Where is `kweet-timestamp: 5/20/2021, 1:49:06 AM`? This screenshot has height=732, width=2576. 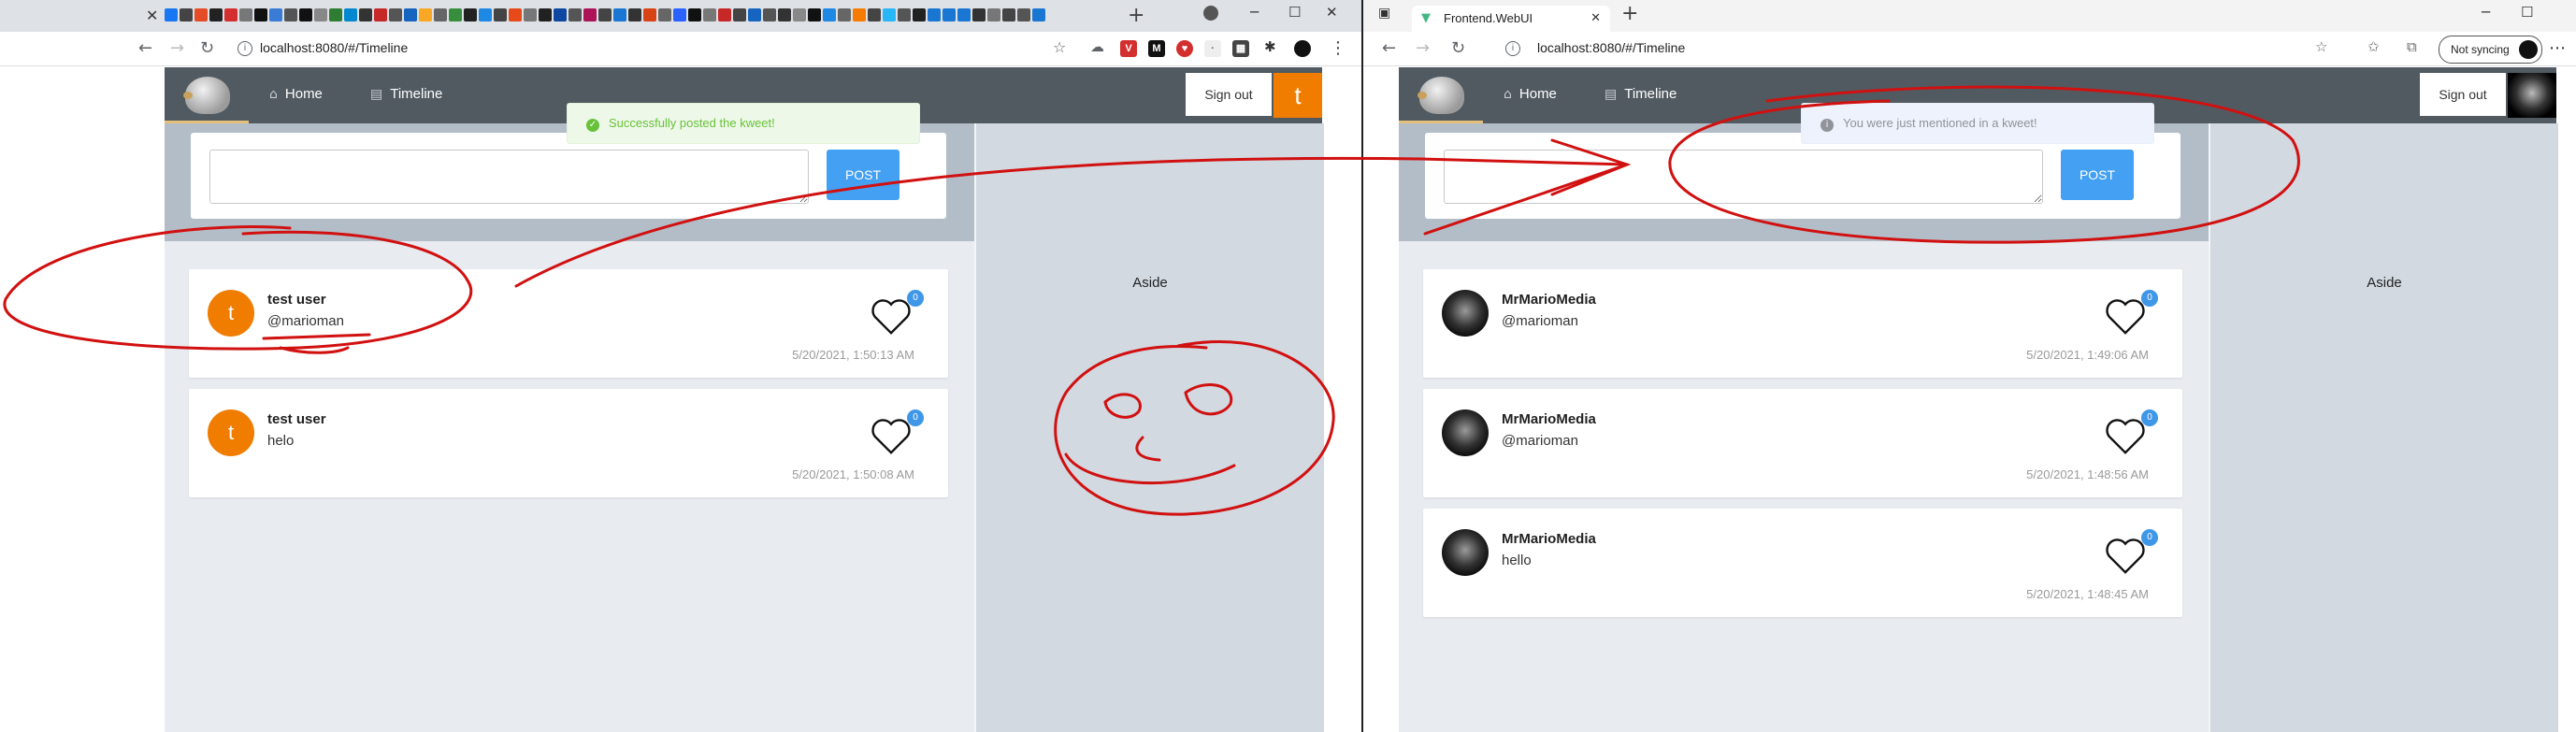
kweet-timestamp: 5/20/2021, 1:49:06 AM is located at coordinates (2088, 355).